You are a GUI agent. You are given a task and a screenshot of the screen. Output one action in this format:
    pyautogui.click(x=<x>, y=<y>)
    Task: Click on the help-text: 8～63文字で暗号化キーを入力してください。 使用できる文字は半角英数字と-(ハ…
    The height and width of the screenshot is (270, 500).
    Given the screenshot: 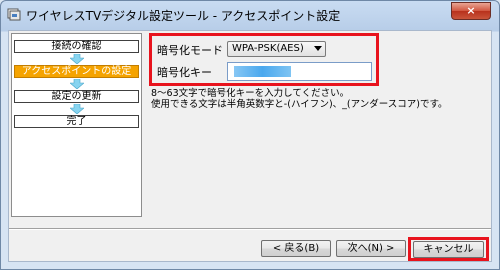 What is the action you would take?
    pyautogui.click(x=299, y=99)
    